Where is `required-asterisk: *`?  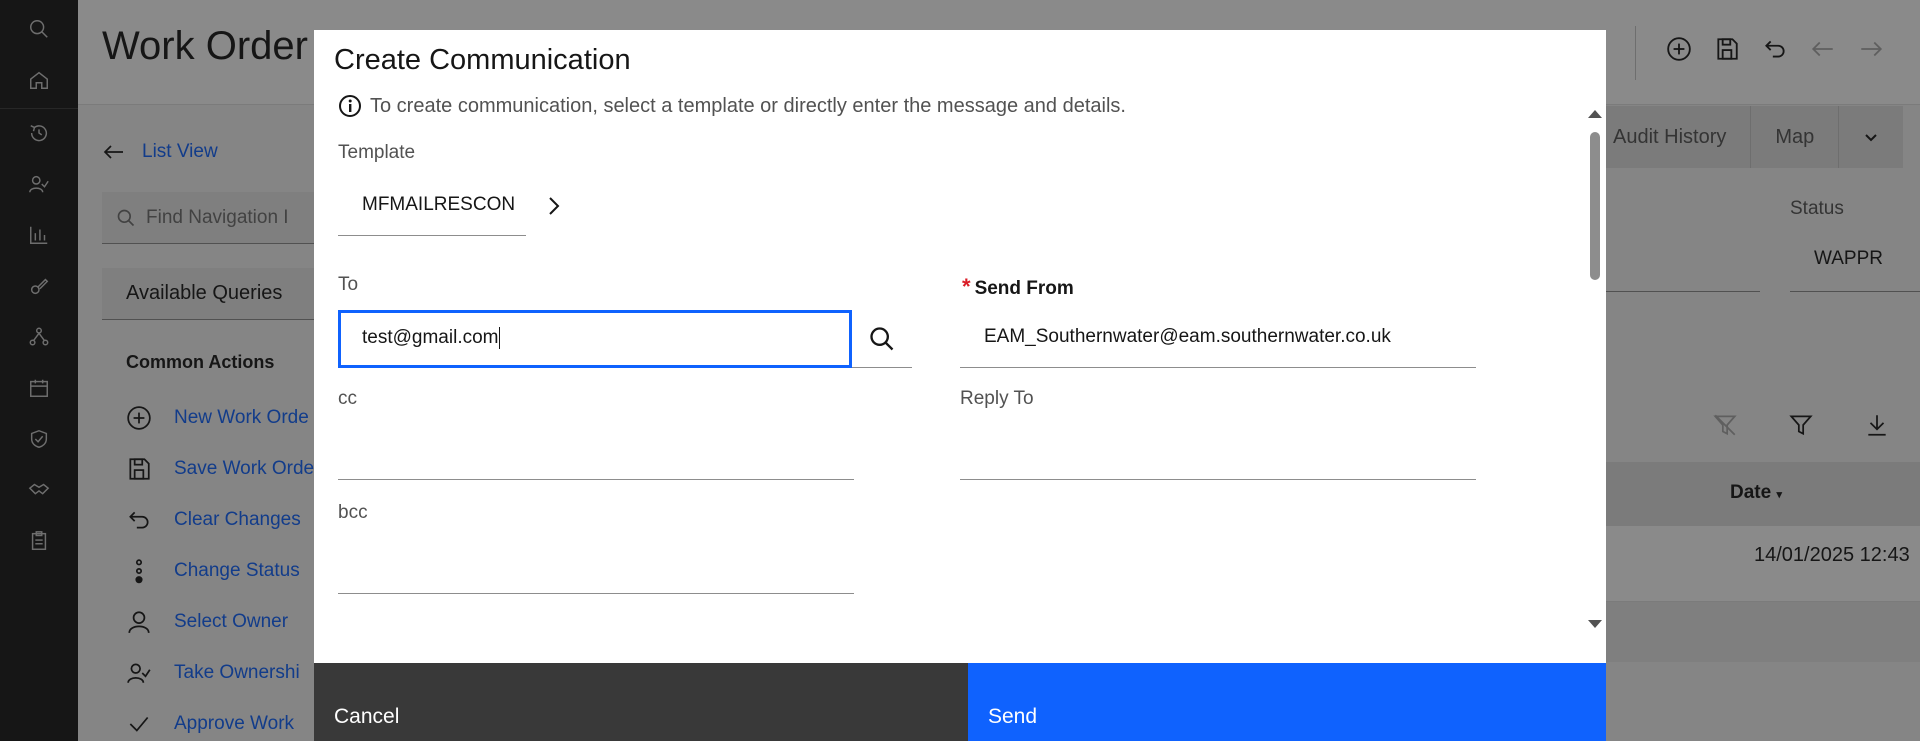 required-asterisk: * is located at coordinates (966, 286).